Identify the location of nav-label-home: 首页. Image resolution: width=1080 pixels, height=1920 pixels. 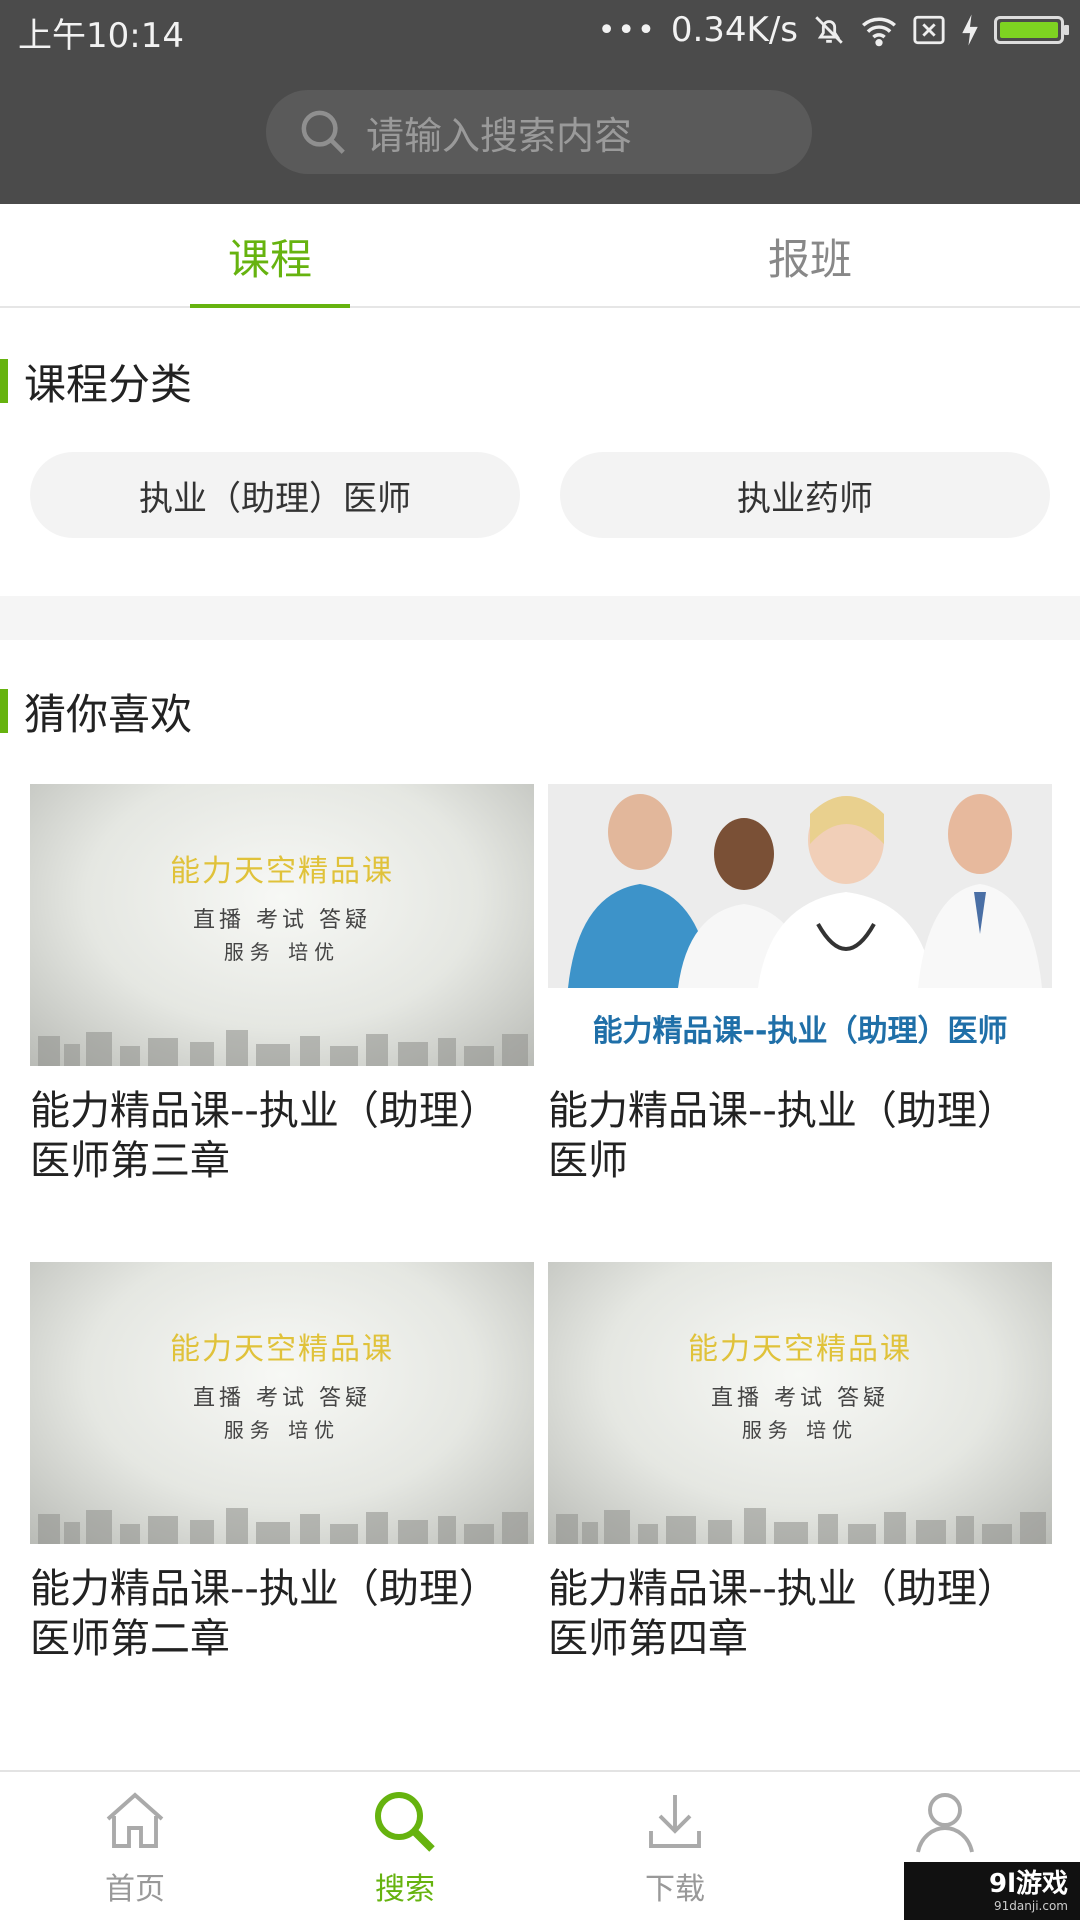
(135, 1889).